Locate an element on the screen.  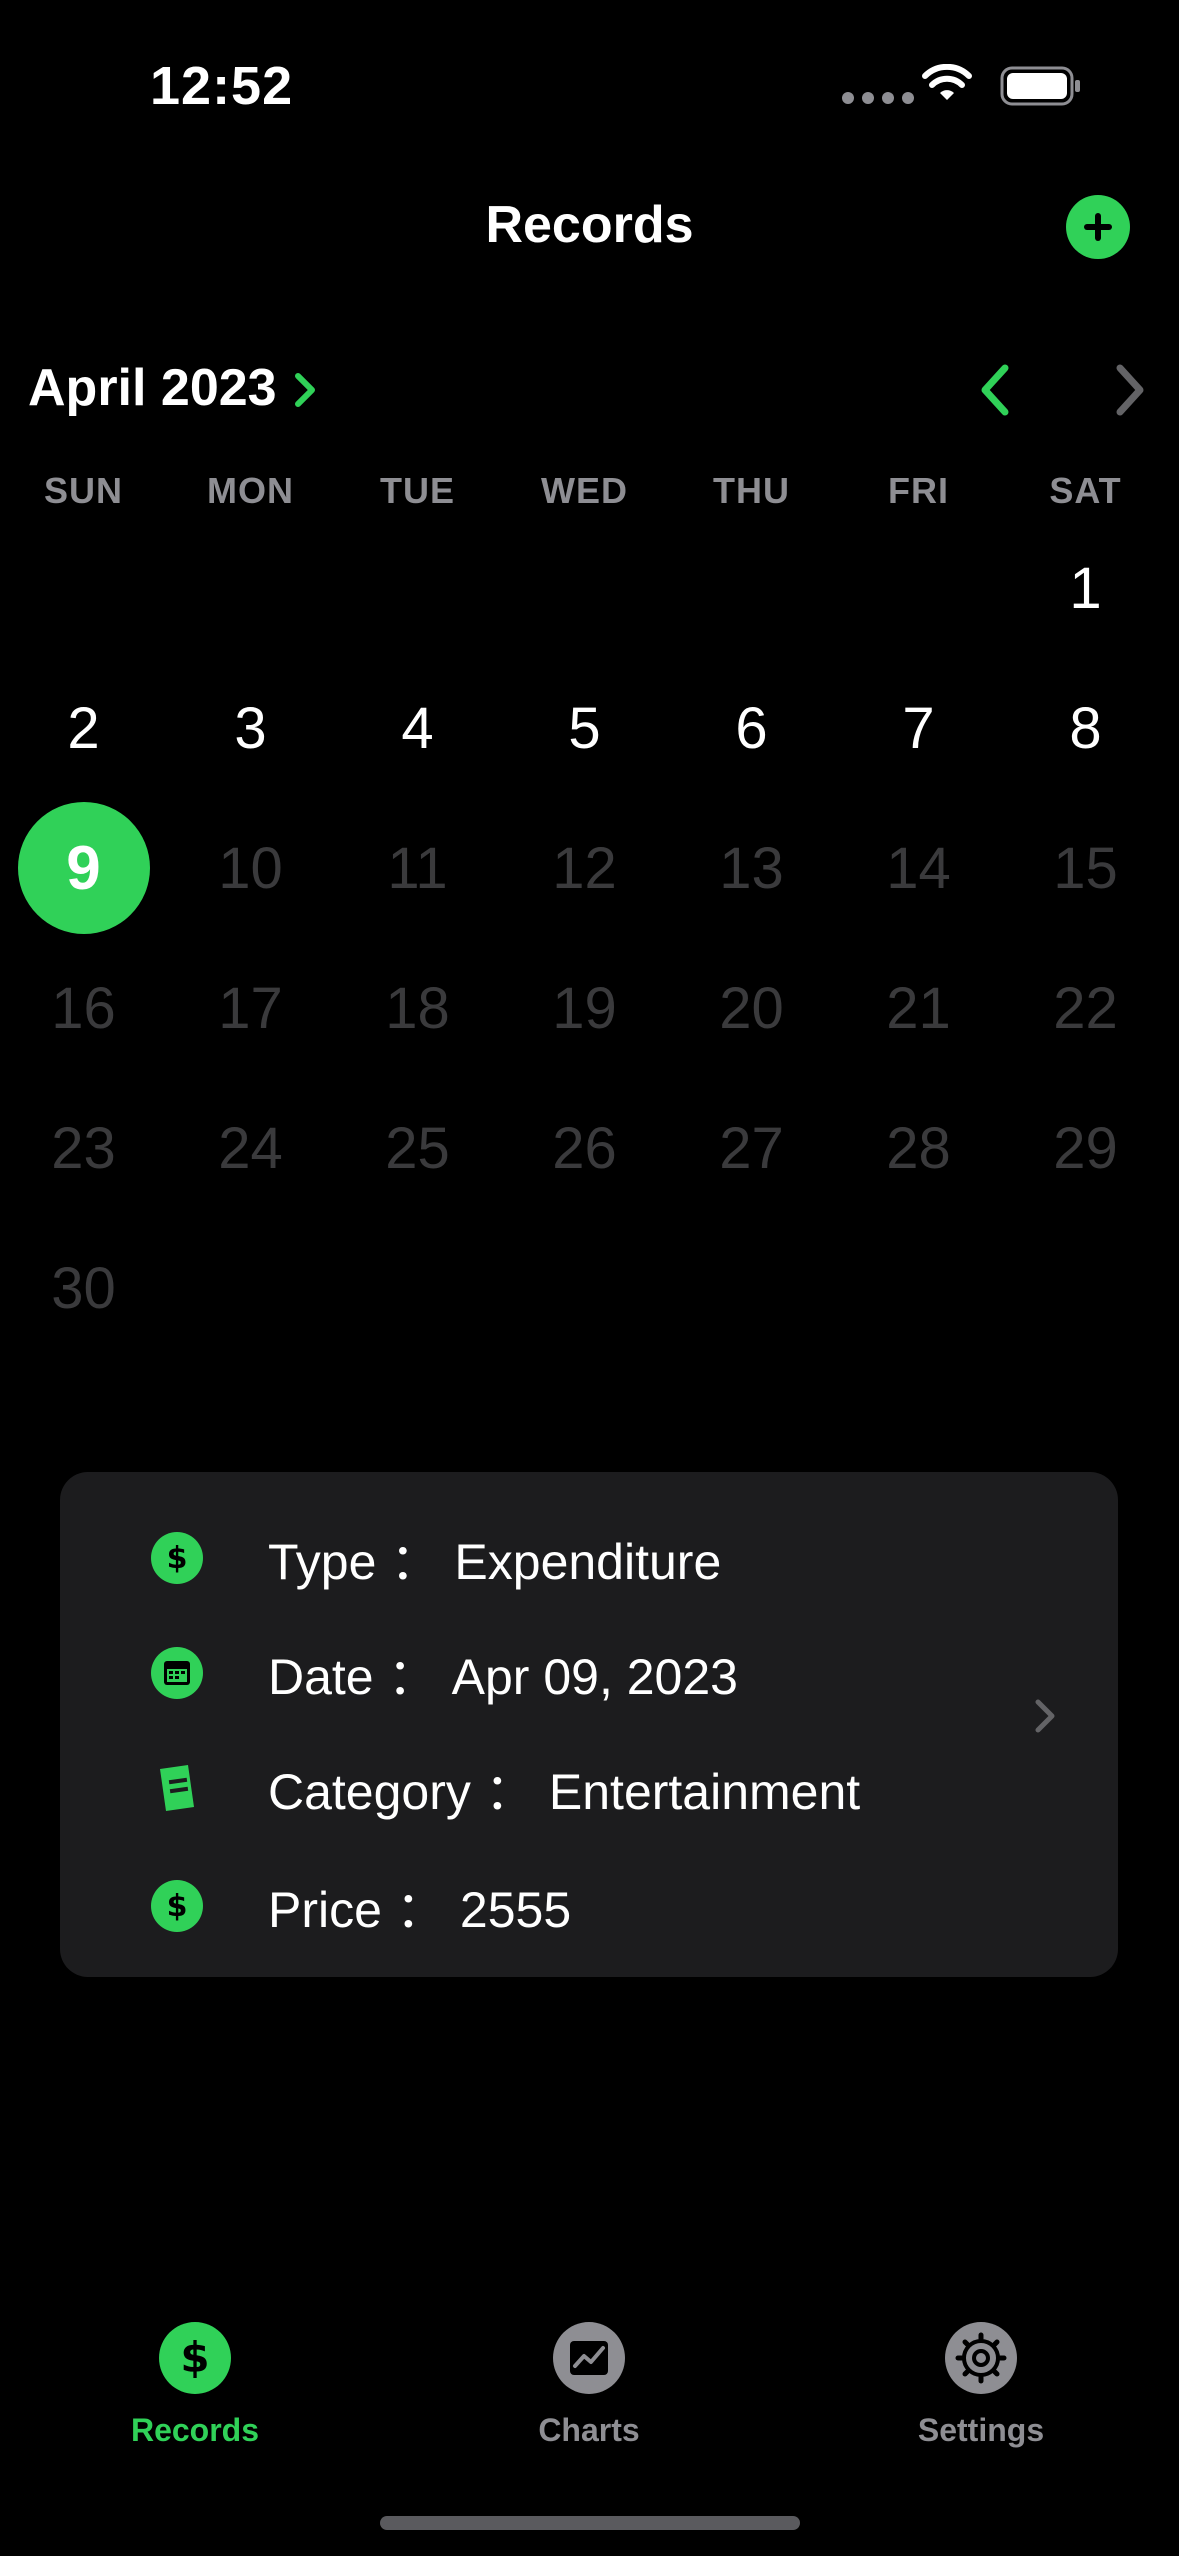
record-type-row: $ Type： Expenditure is located at coordinates (435, 1558).